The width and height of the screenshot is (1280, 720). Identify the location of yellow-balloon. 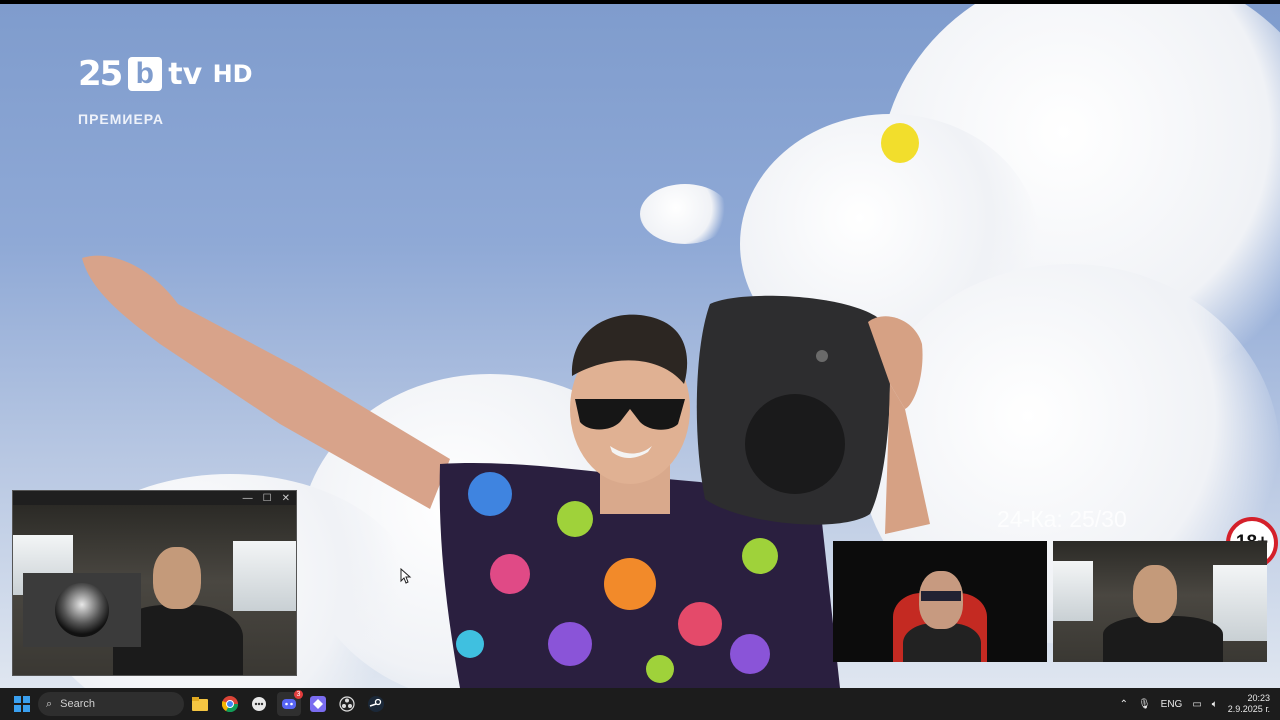
(900, 143).